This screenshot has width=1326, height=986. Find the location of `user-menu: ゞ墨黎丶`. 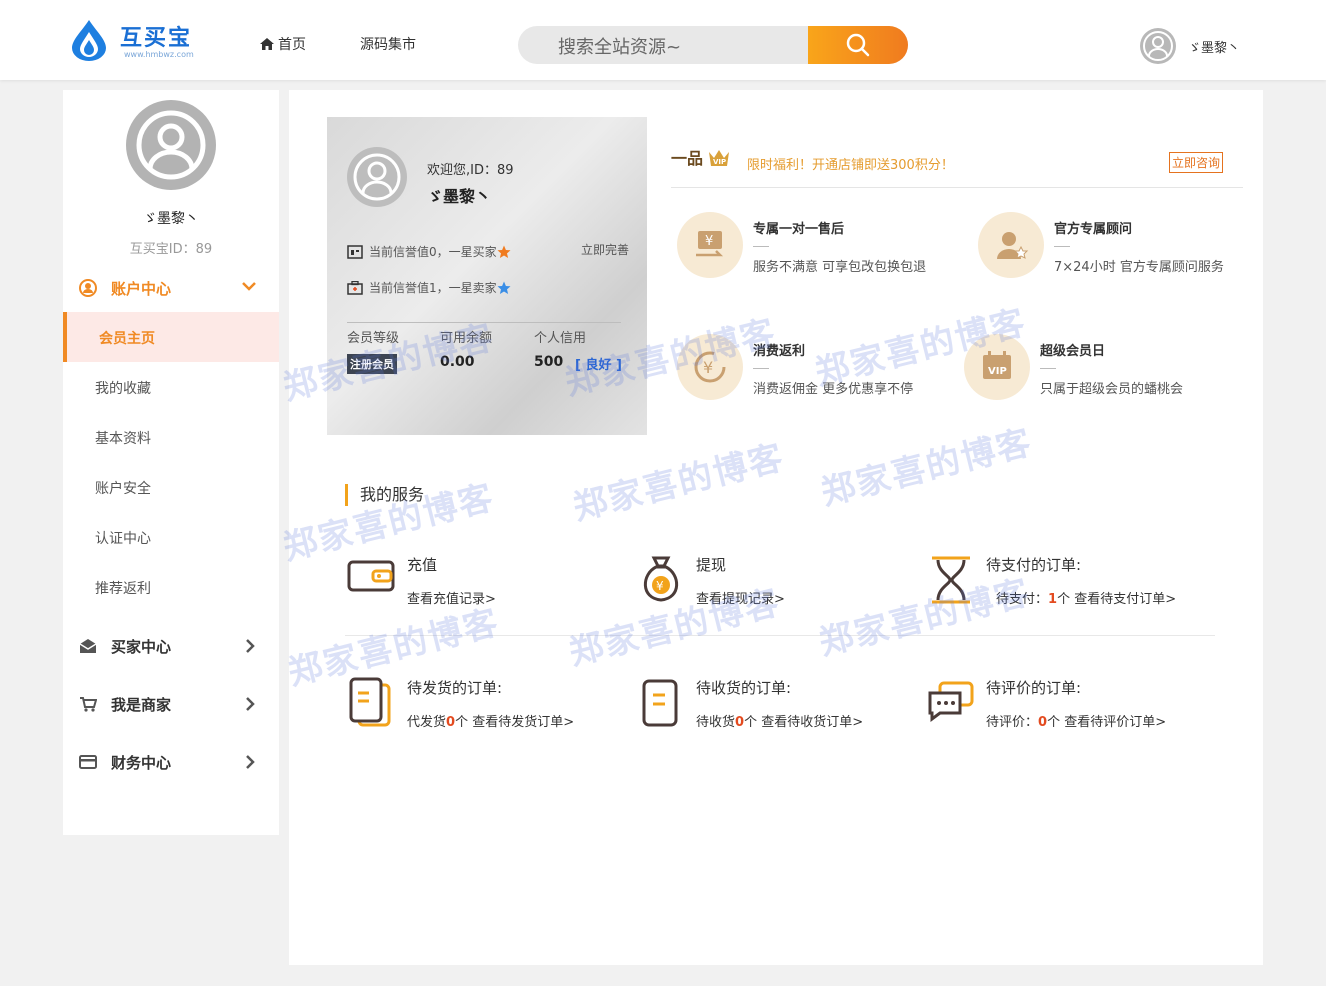

user-menu: ゞ墨黎丶 is located at coordinates (1196, 46).